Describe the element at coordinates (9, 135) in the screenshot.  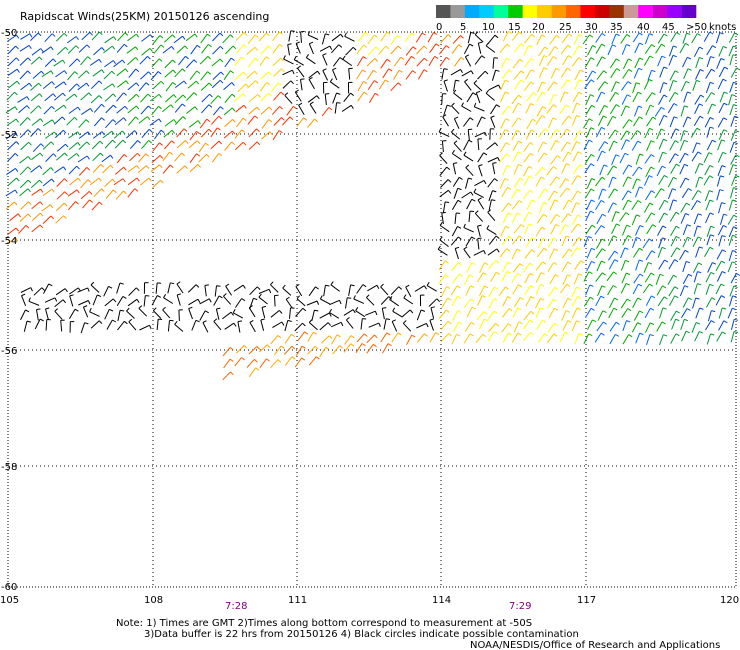
I see `lat-label-52: -52` at that location.